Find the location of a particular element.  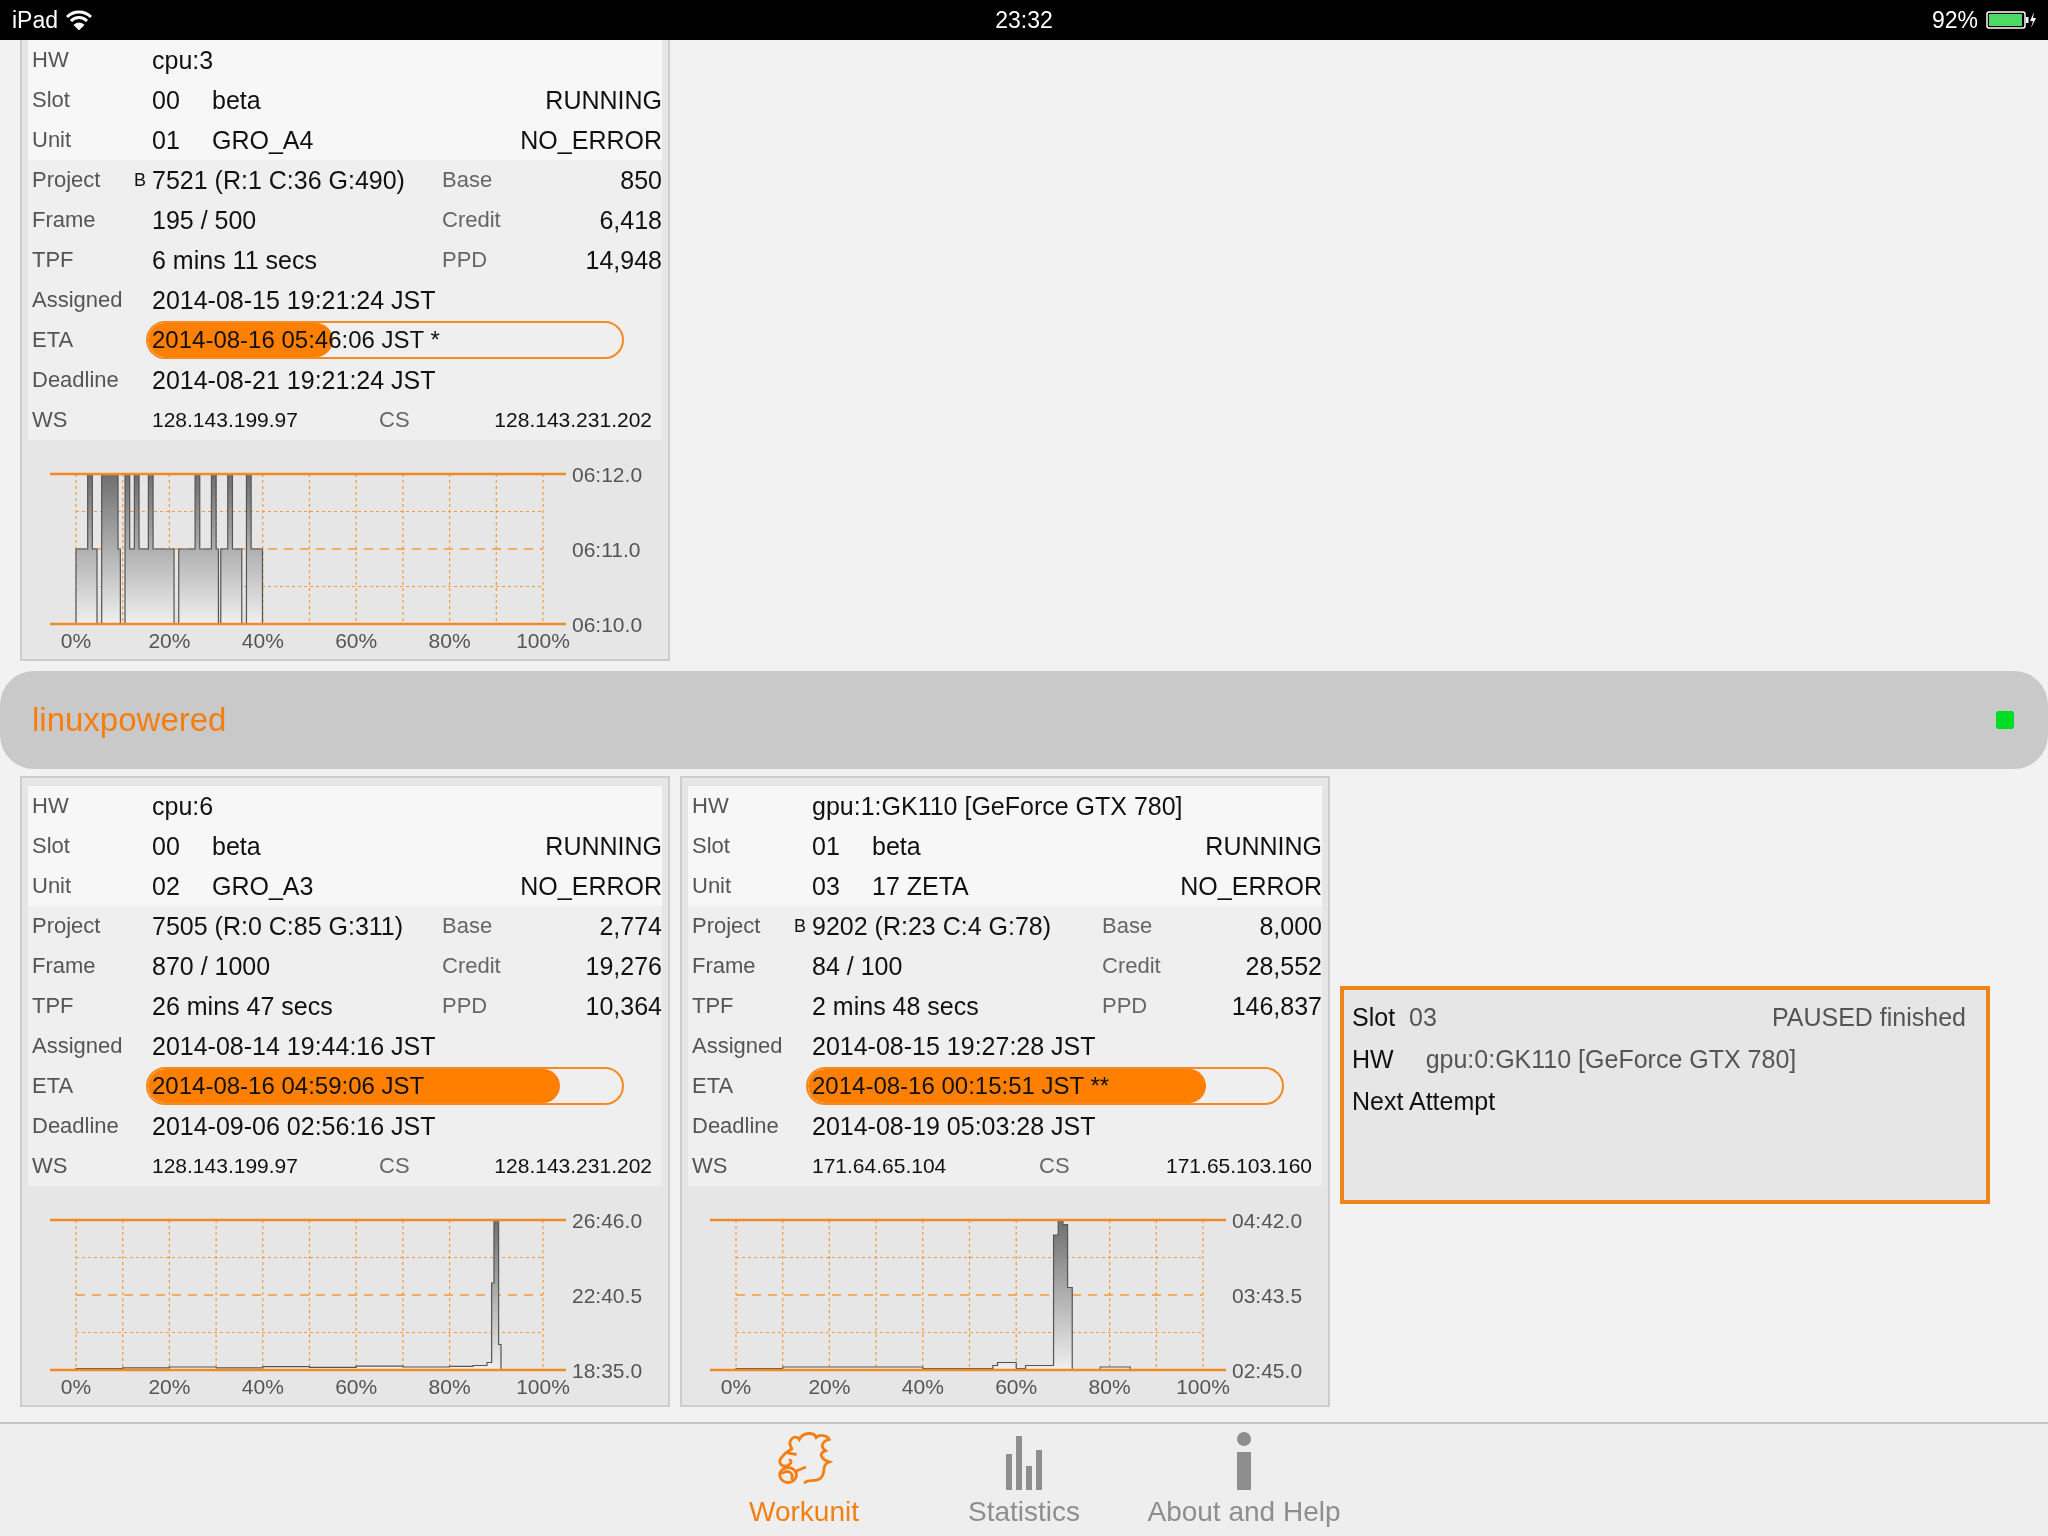

field-value: 00 is located at coordinates (166, 846).